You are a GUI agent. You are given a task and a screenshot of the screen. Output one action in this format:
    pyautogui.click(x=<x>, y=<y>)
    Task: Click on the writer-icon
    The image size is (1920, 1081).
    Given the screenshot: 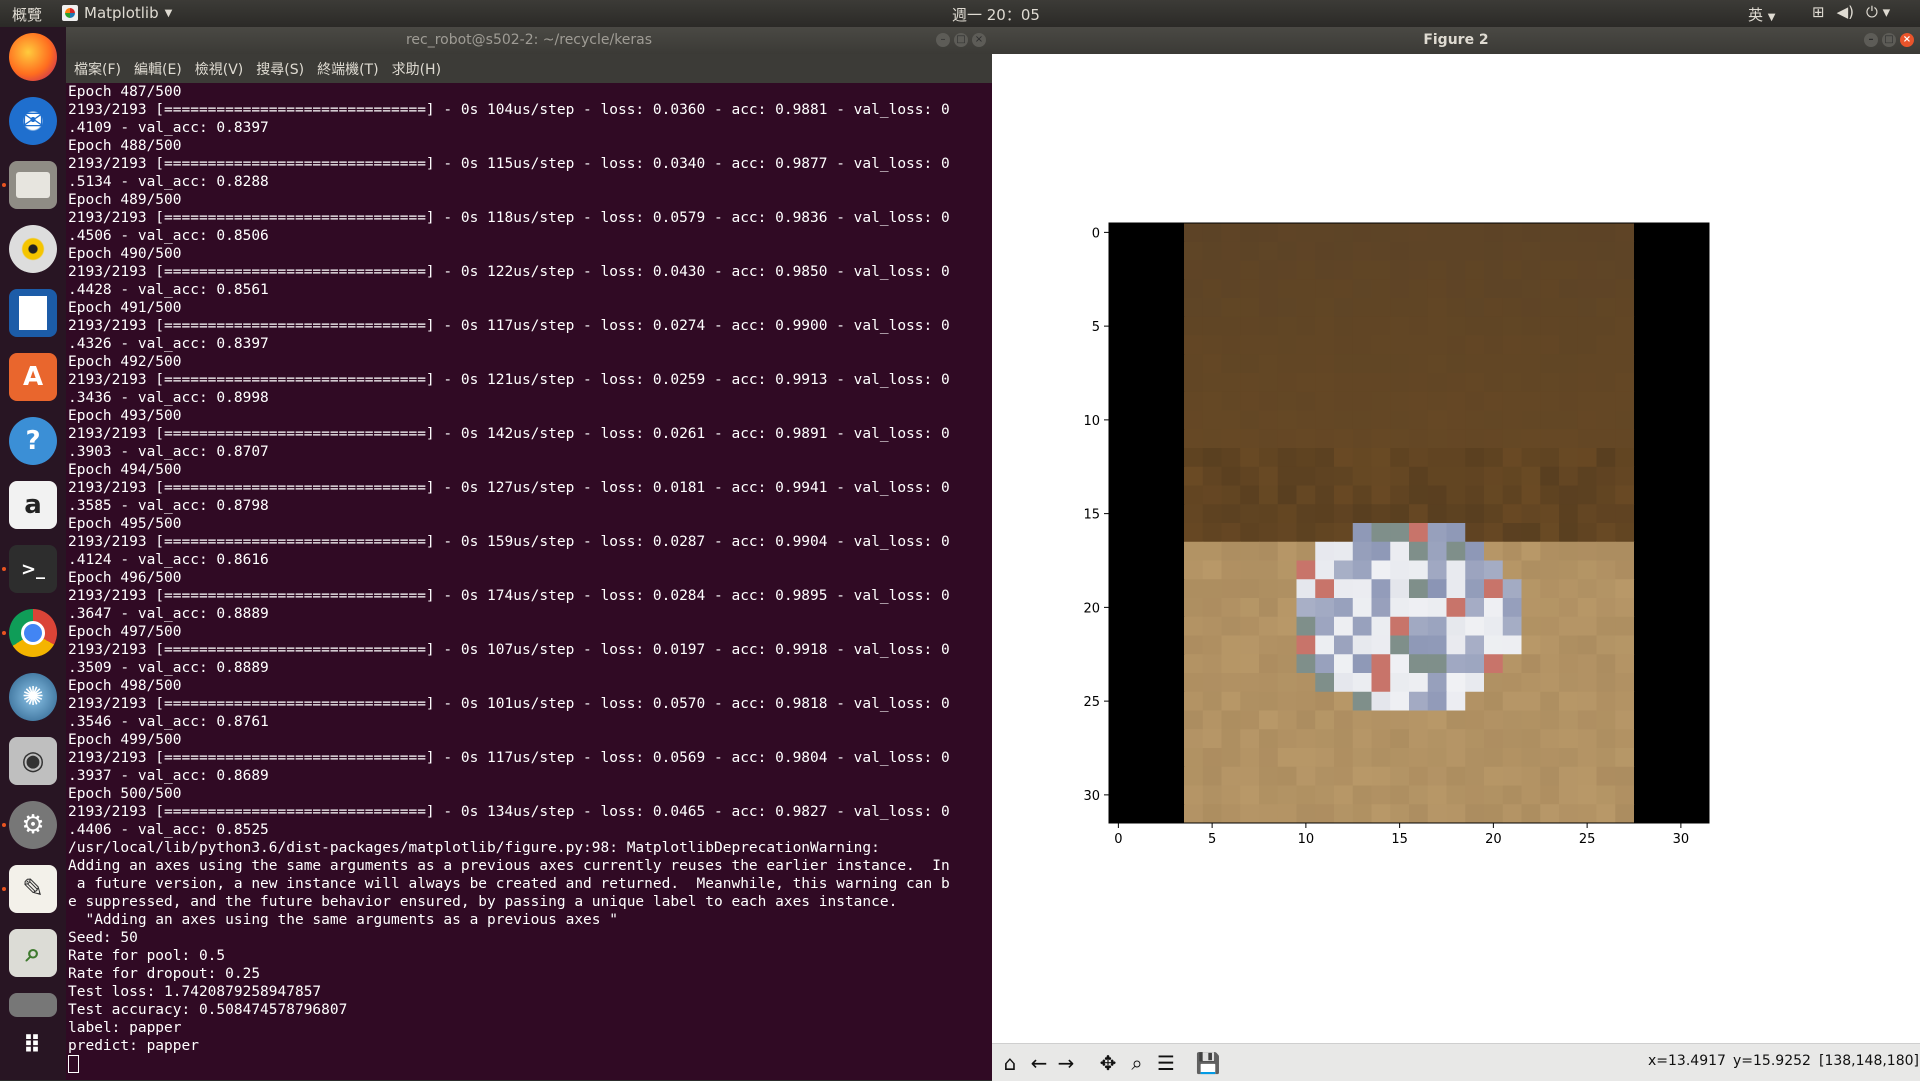 What is the action you would take?
    pyautogui.click(x=33, y=313)
    